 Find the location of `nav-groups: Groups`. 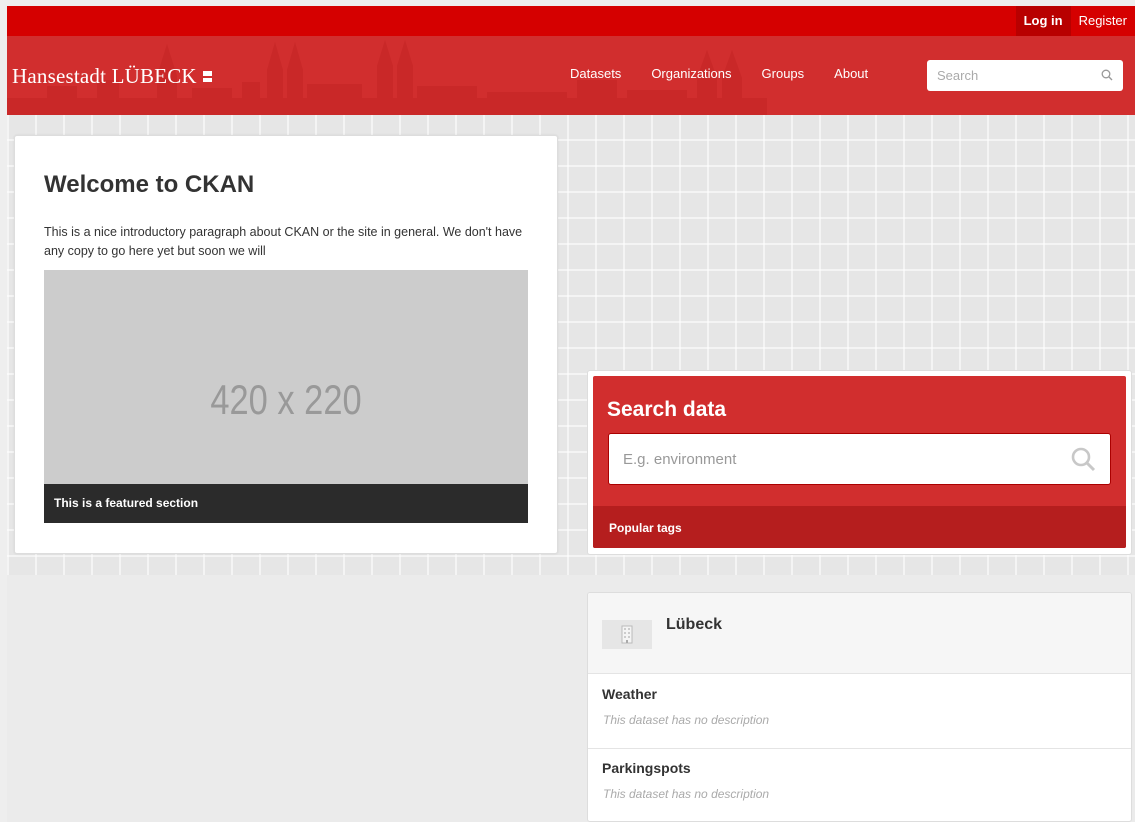

nav-groups: Groups is located at coordinates (783, 73).